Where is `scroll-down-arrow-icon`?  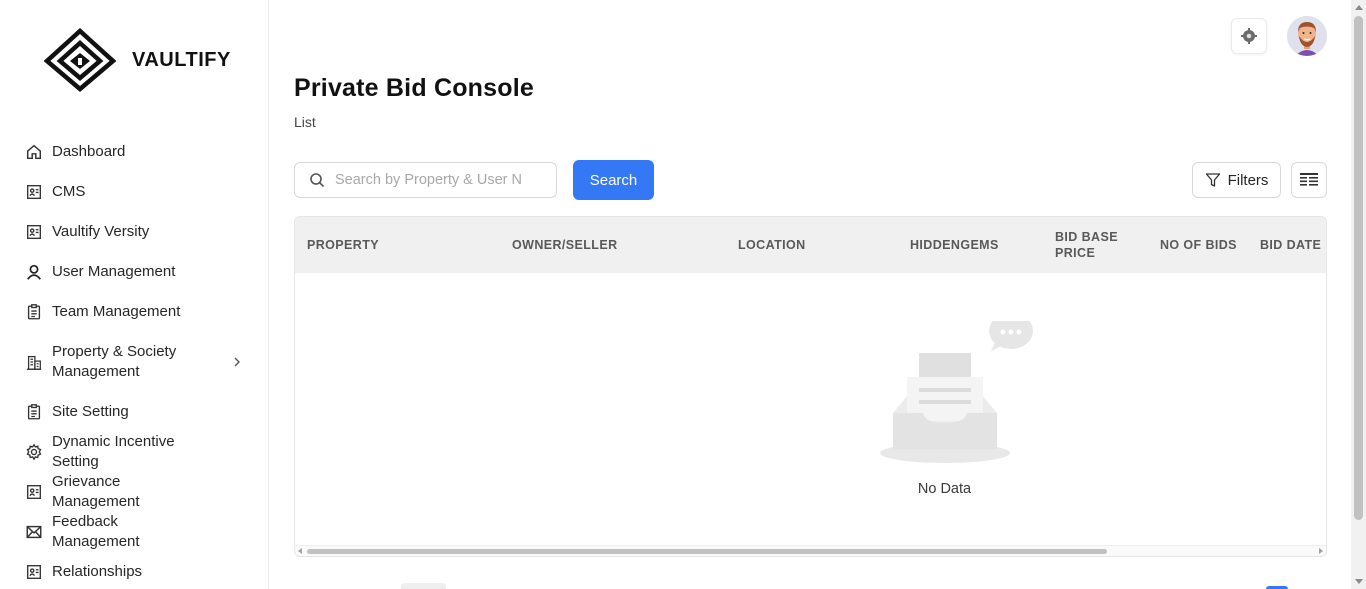 scroll-down-arrow-icon is located at coordinates (1359, 581).